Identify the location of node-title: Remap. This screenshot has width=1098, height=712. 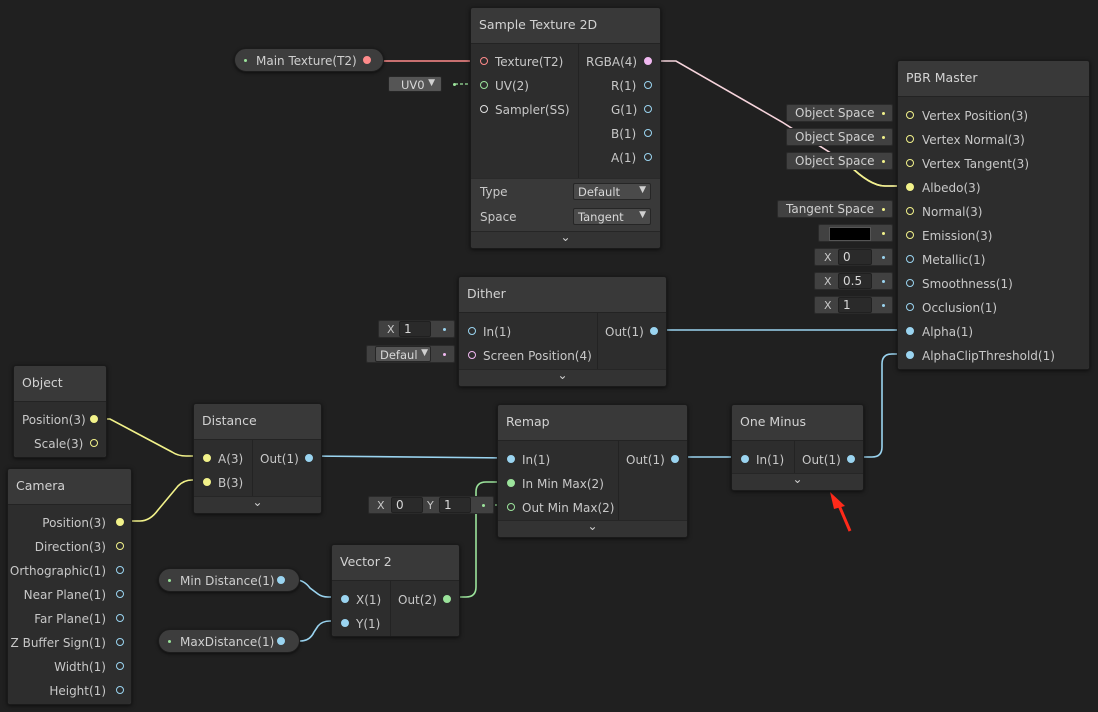
(592, 423).